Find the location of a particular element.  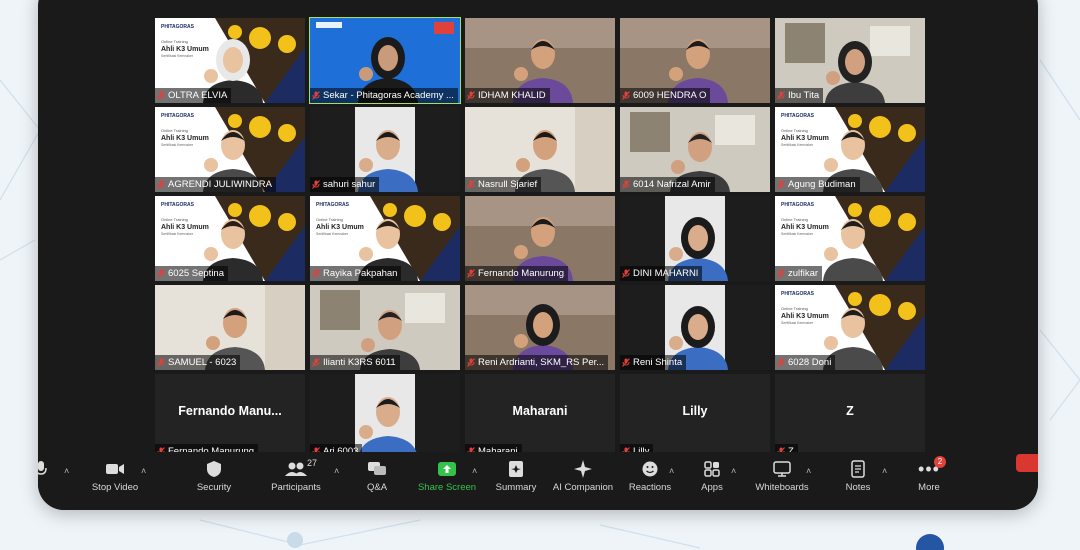

participant-tile: ZZ is located at coordinates (850, 416).